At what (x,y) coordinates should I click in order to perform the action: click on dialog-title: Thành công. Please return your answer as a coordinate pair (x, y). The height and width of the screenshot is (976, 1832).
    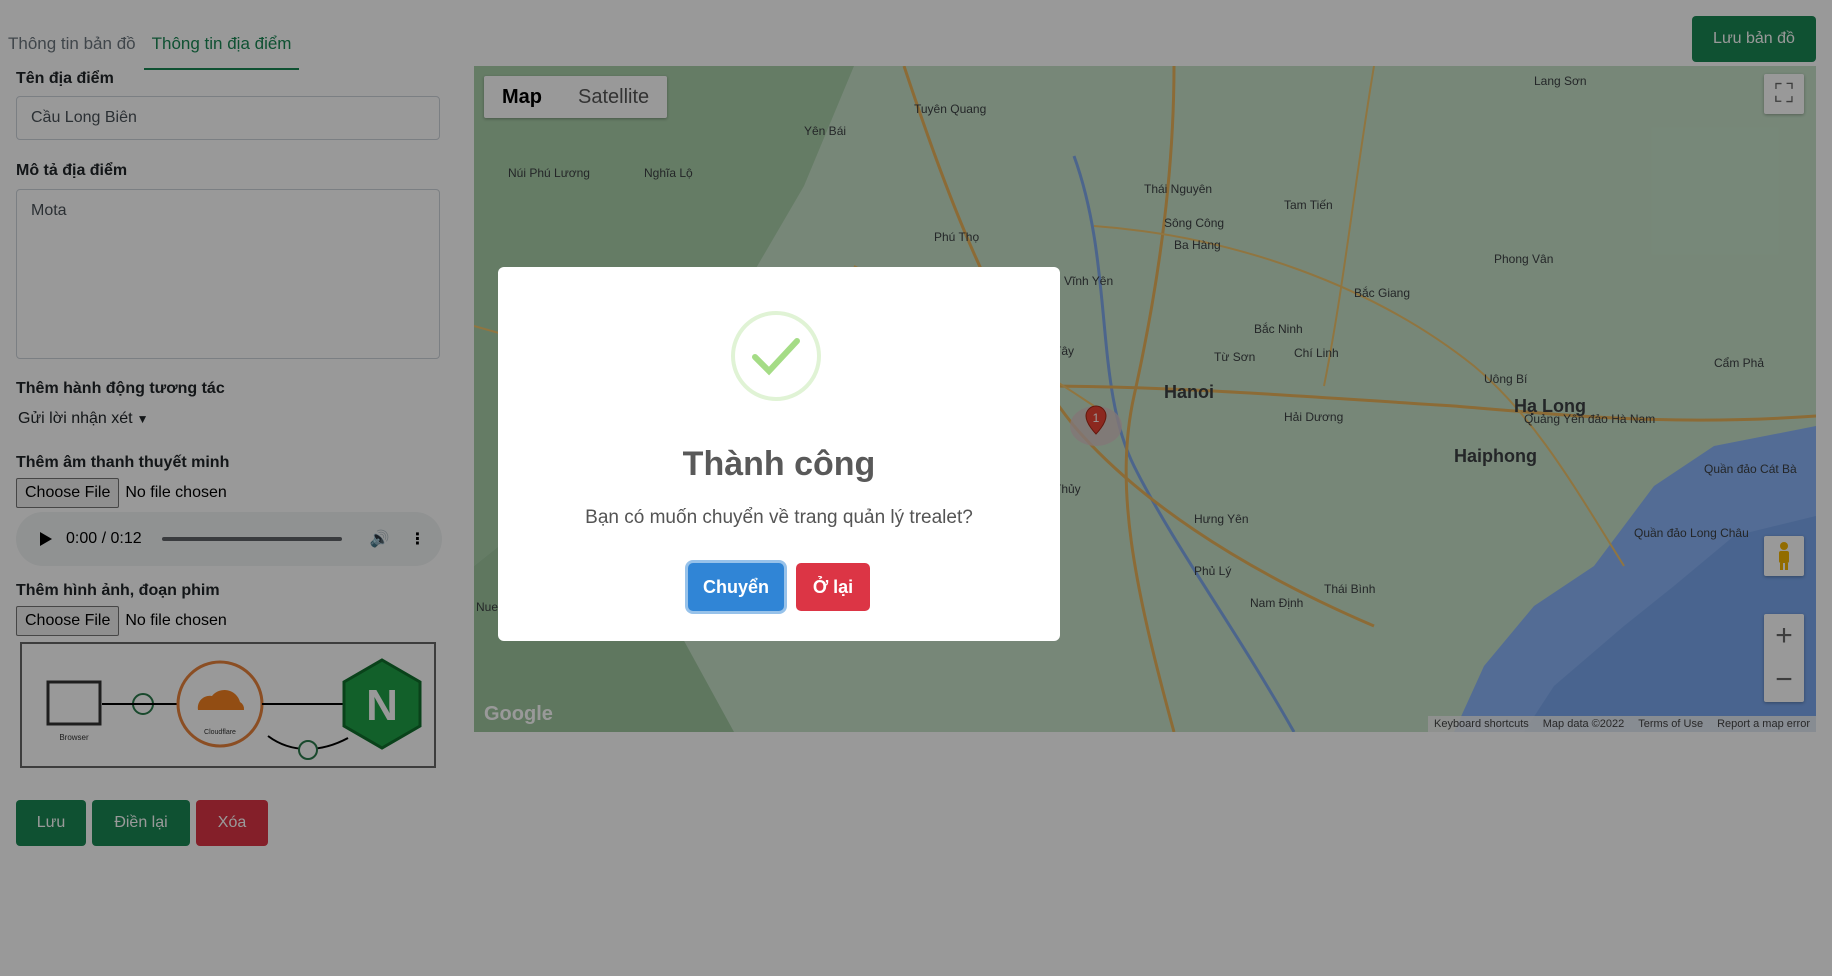
    Looking at the image, I should click on (779, 464).